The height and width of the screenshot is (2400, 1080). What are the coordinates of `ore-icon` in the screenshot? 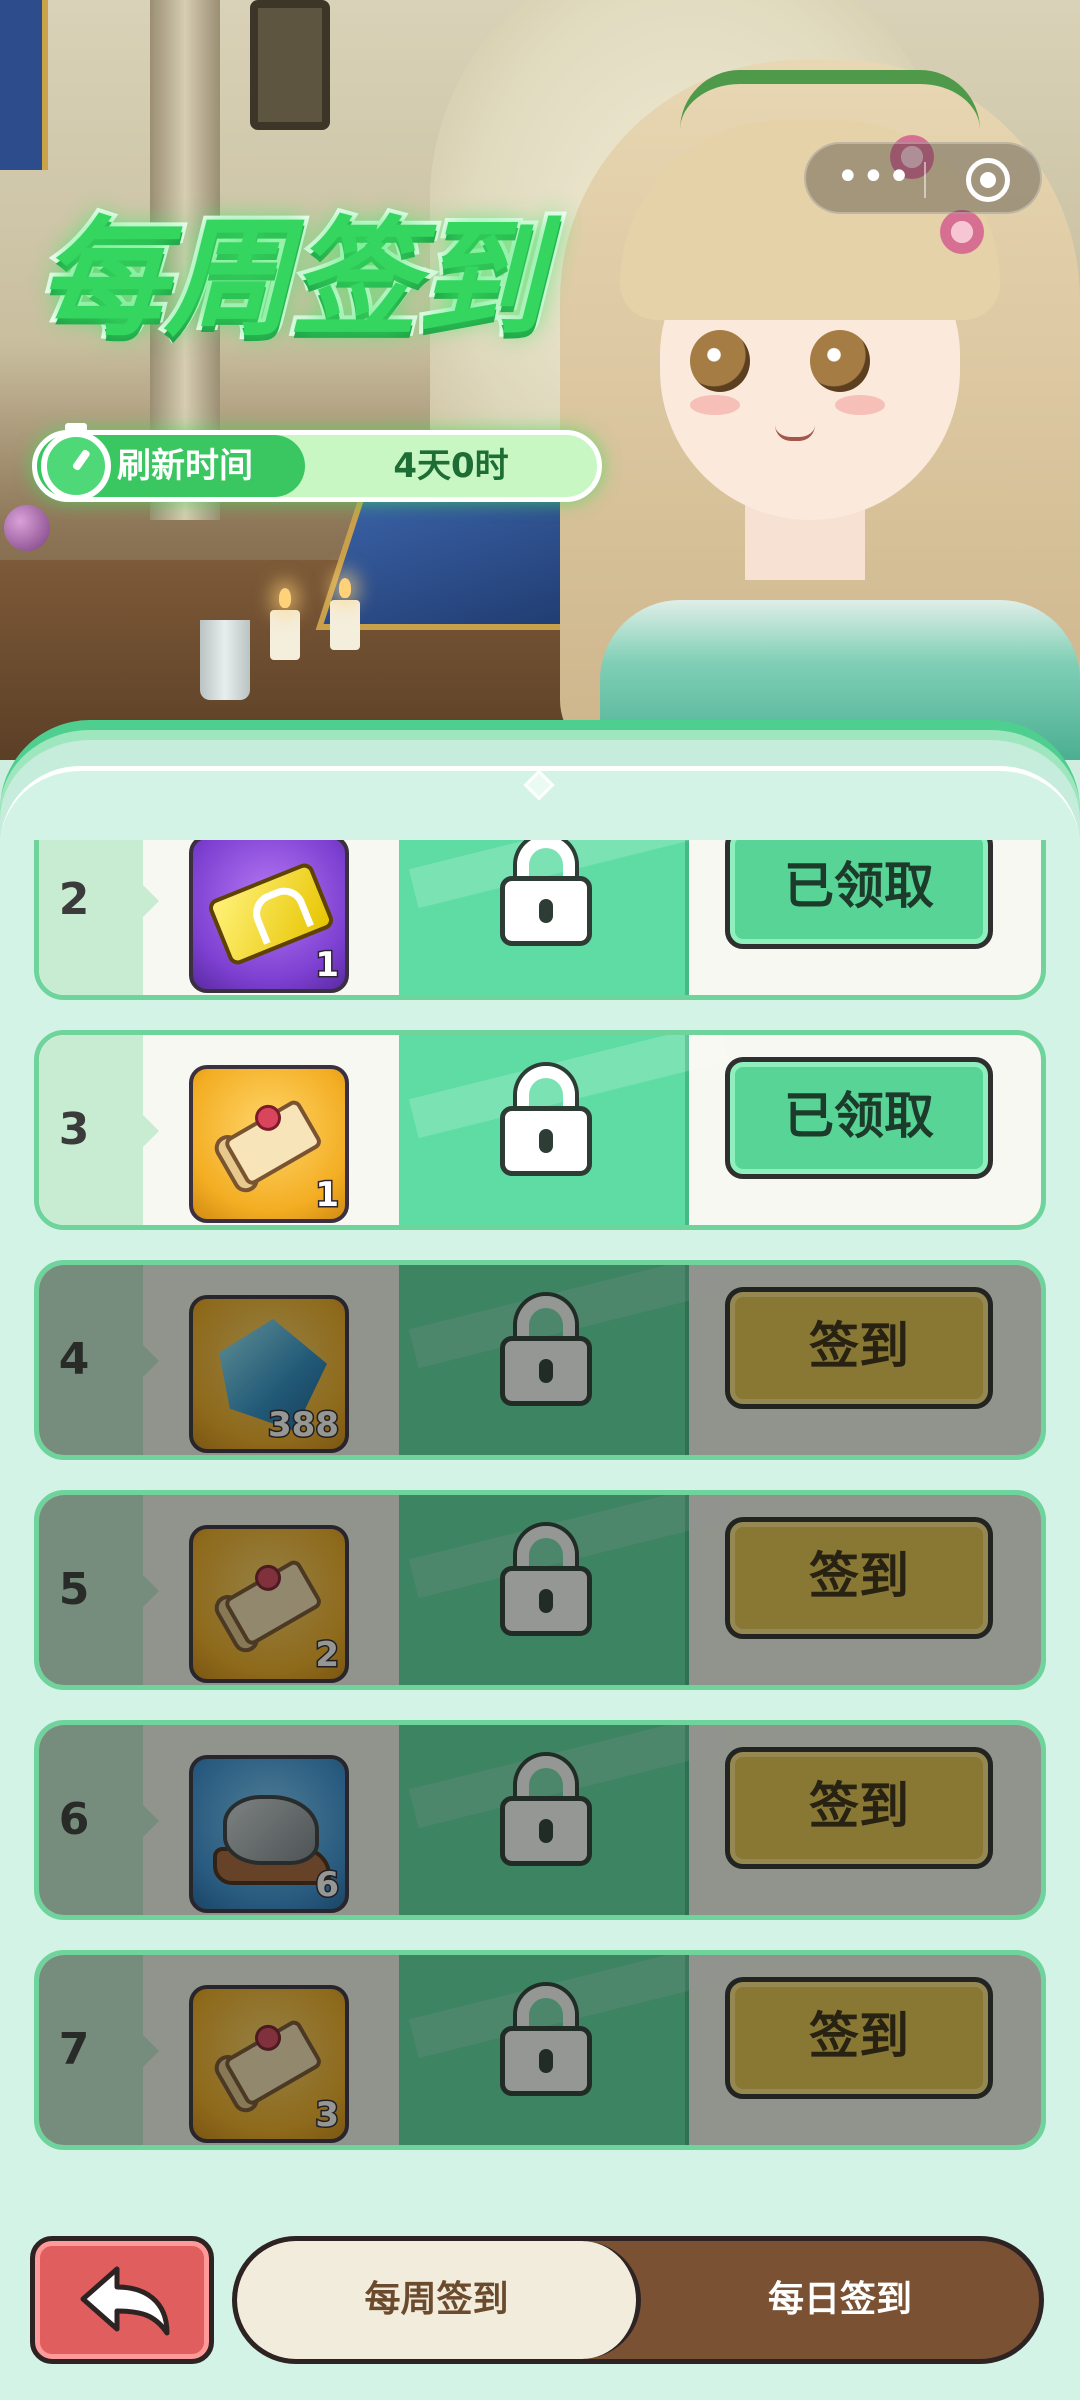 It's located at (272, 1837).